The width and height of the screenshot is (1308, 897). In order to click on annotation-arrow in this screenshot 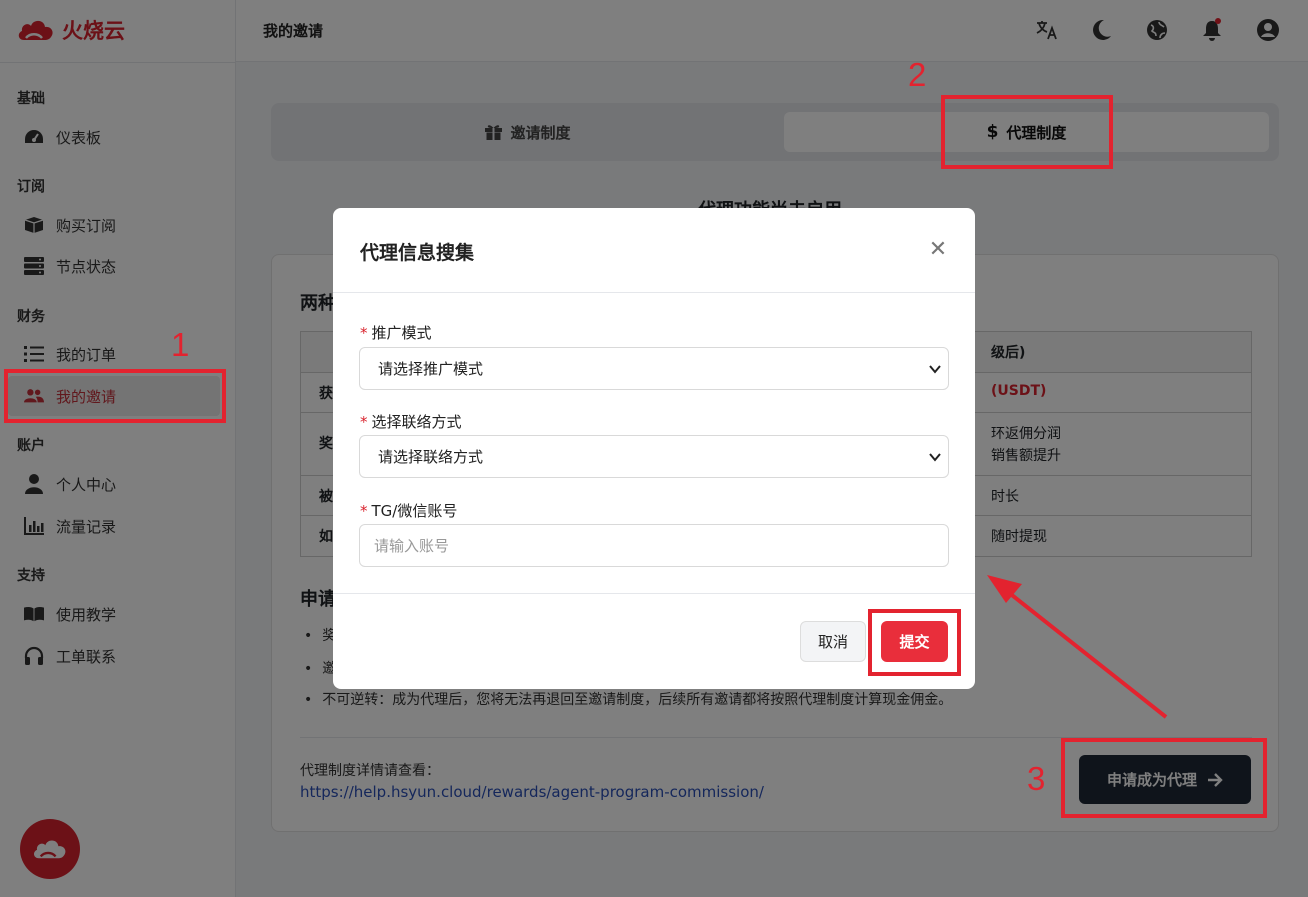, I will do `click(1077, 647)`.